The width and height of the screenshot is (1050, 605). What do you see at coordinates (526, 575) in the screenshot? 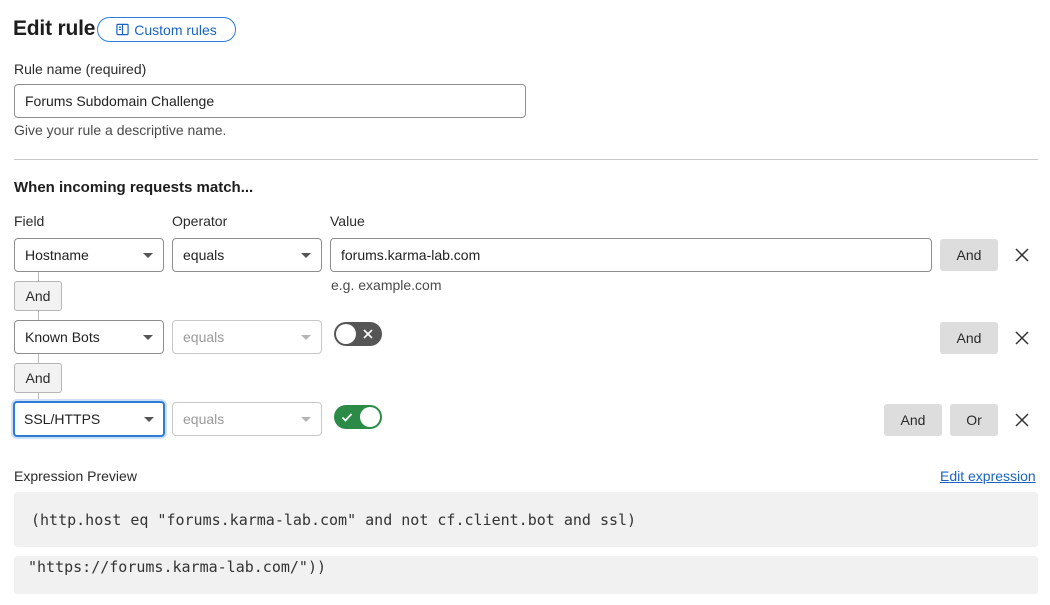
I see `expression-overflow-box: "https://forums.karma-lab.com/"))` at bounding box center [526, 575].